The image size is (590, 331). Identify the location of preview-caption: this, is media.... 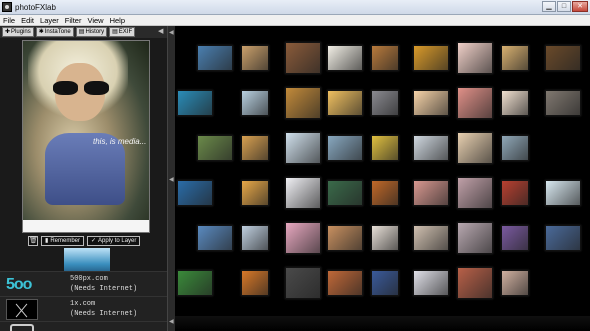
(120, 141).